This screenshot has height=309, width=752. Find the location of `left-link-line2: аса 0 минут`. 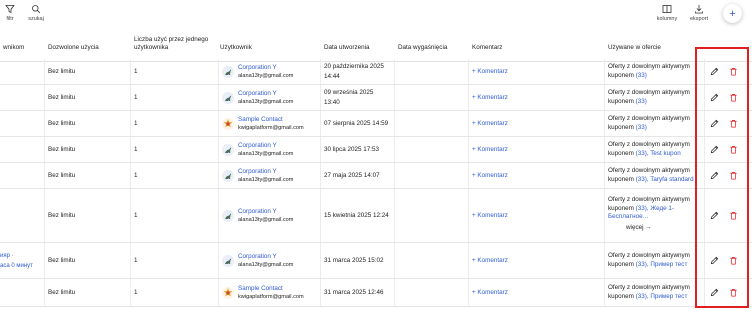

left-link-line2: аса 0 минут is located at coordinates (16, 266).